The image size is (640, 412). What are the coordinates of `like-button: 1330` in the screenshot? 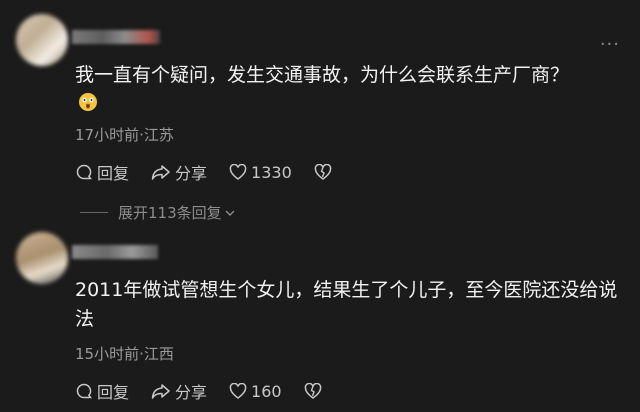 It's located at (260, 172).